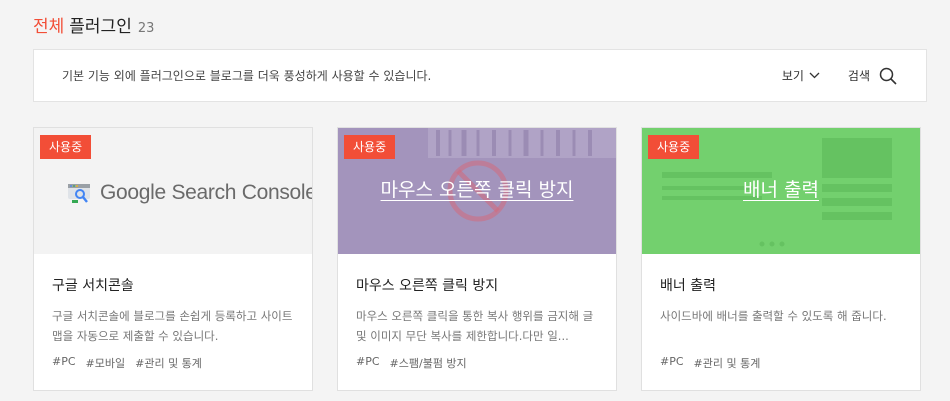 The height and width of the screenshot is (401, 950). I want to click on card-tags: #PC #모바일 #관리 및 통계, so click(132, 363).